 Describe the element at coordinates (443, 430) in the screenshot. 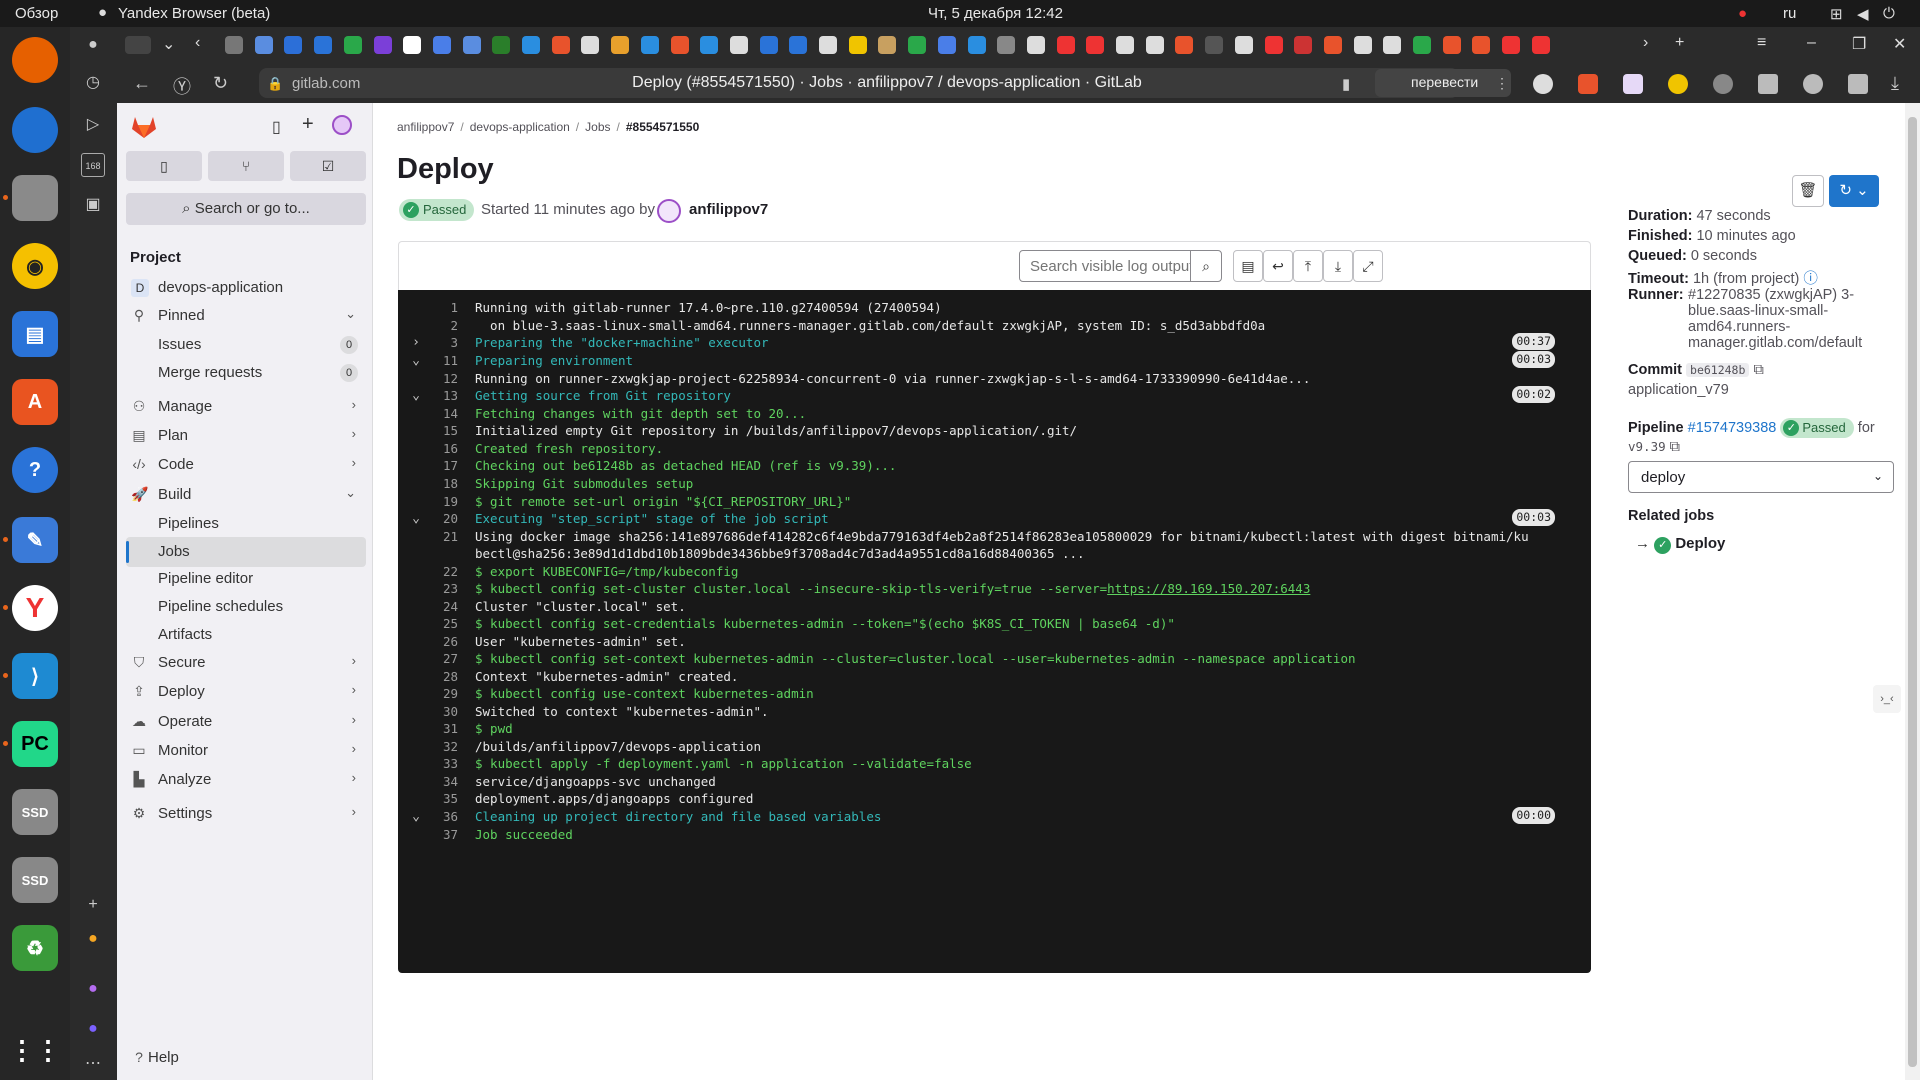

I see `log-line-number: 15` at that location.